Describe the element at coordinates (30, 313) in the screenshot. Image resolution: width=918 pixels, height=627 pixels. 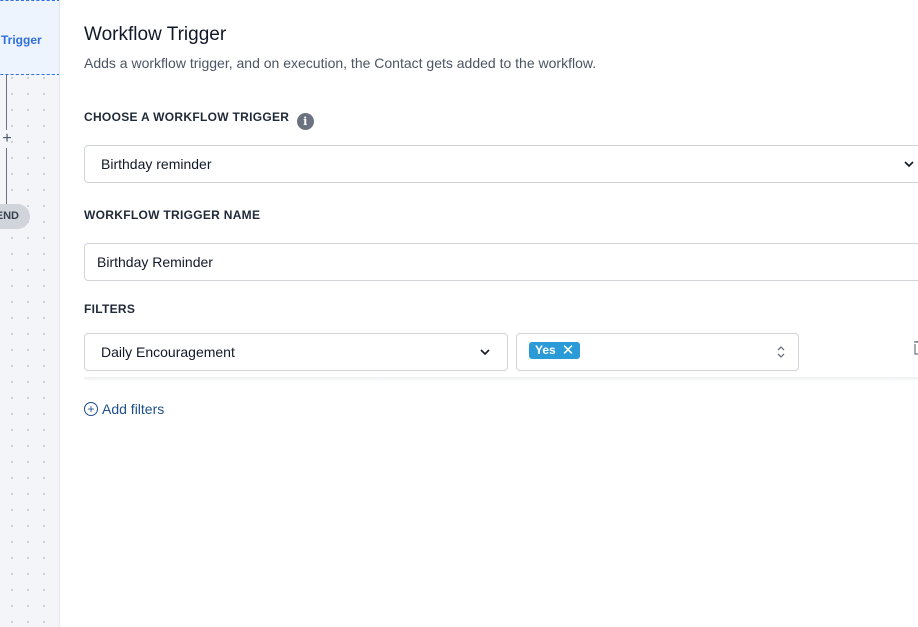
I see `workflow-canvas: Trigger + END` at that location.